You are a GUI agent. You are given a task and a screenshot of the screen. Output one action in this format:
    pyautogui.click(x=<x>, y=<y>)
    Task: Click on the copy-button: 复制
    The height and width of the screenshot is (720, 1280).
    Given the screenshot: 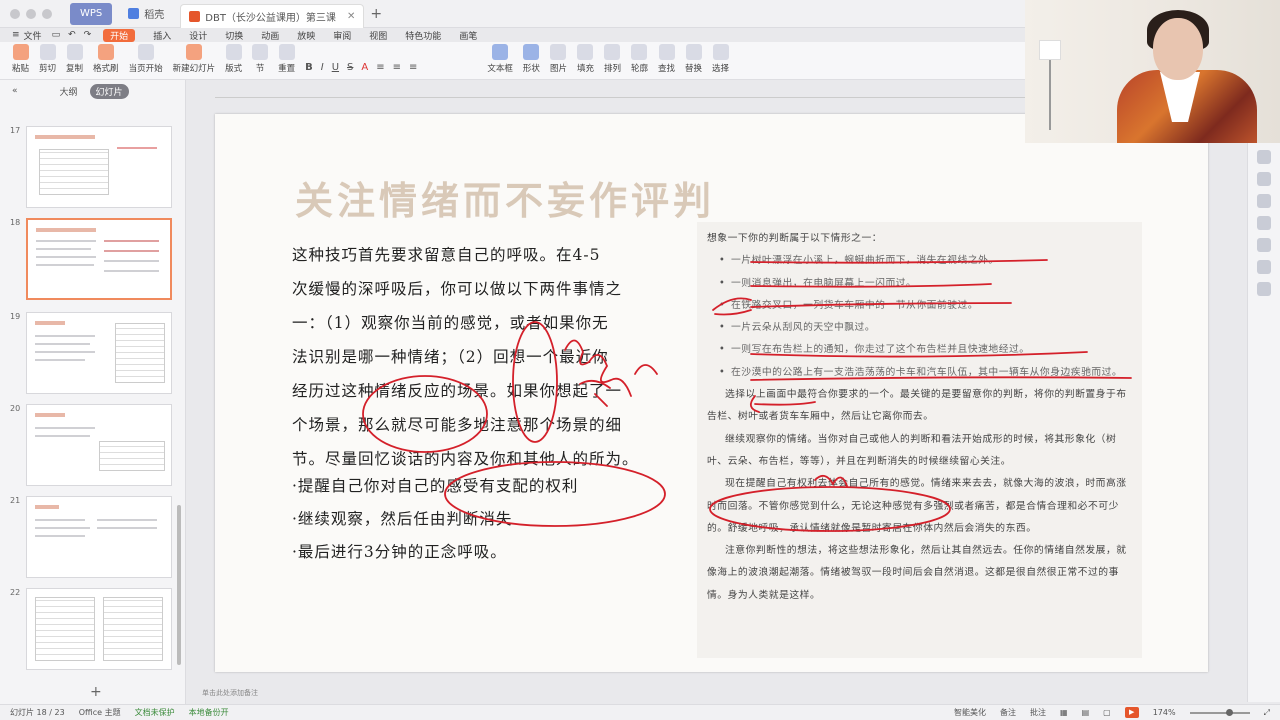 What is the action you would take?
    pyautogui.click(x=74, y=58)
    